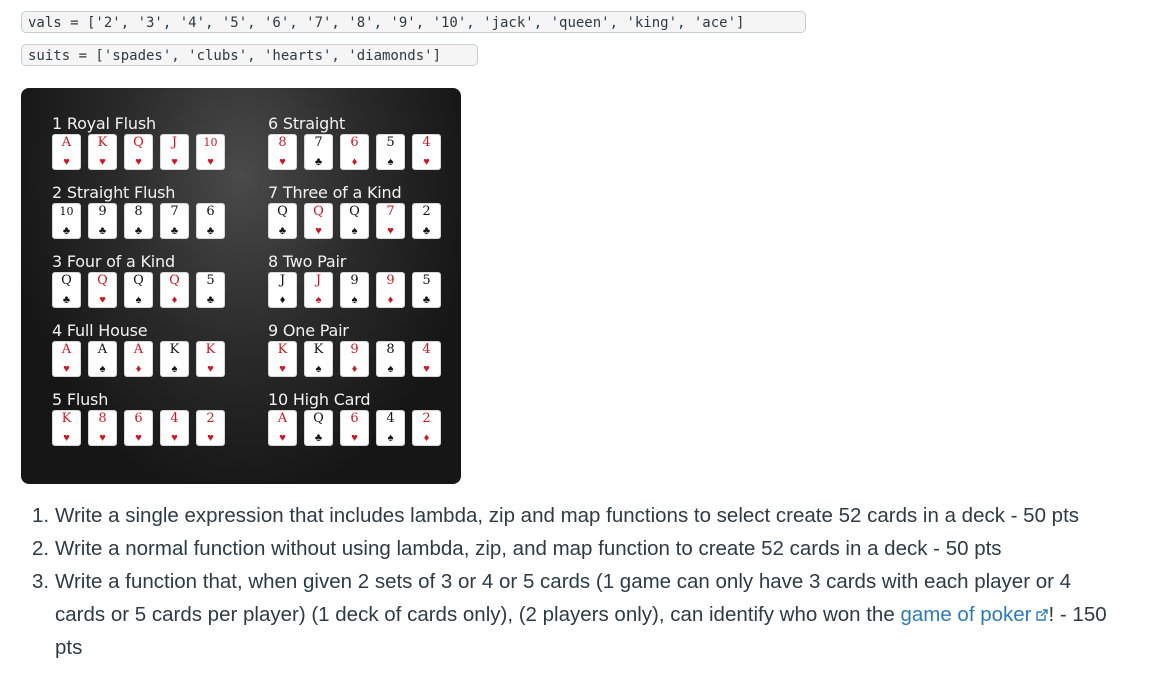  I want to click on playing-card: A ♥, so click(66, 152).